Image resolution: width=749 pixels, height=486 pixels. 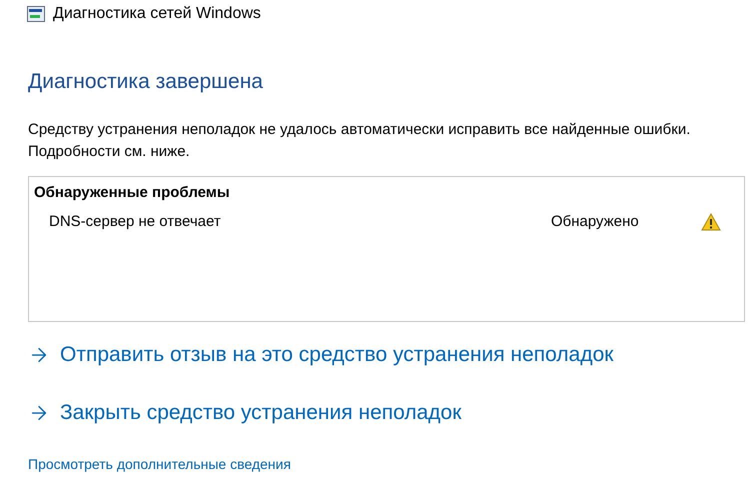 What do you see at coordinates (321, 355) in the screenshot?
I see `action-link: Отправить отзыв на это средство устранения неполадок` at bounding box center [321, 355].